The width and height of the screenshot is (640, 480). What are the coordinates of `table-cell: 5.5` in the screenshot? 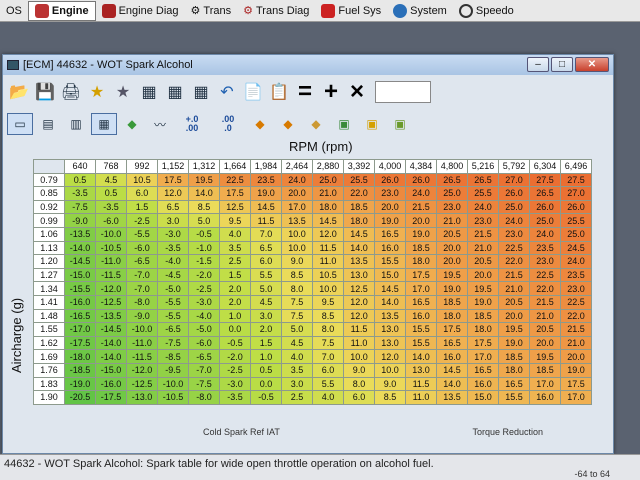 It's located at (266, 275).